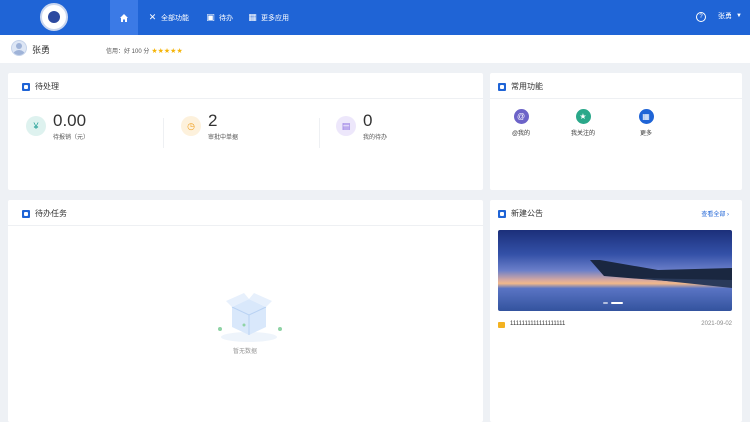 The image size is (750, 422). I want to click on mail-icon, so click(501, 325).